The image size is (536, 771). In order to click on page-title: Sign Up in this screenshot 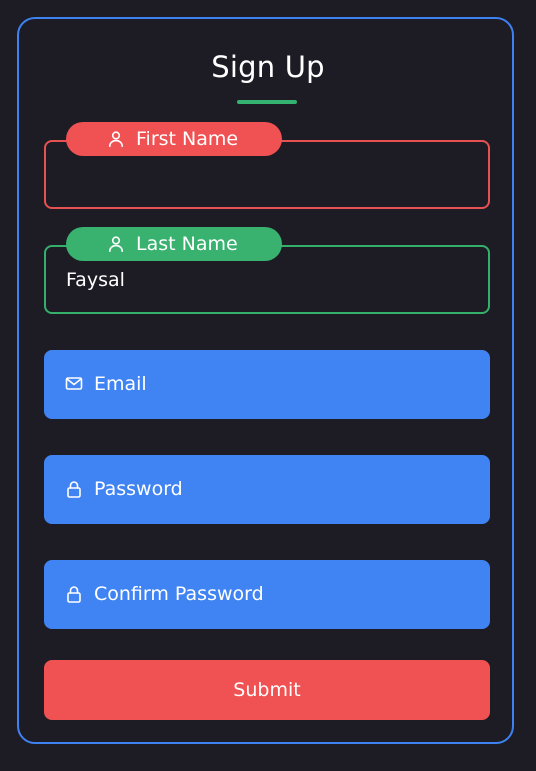, I will do `click(268, 67)`.